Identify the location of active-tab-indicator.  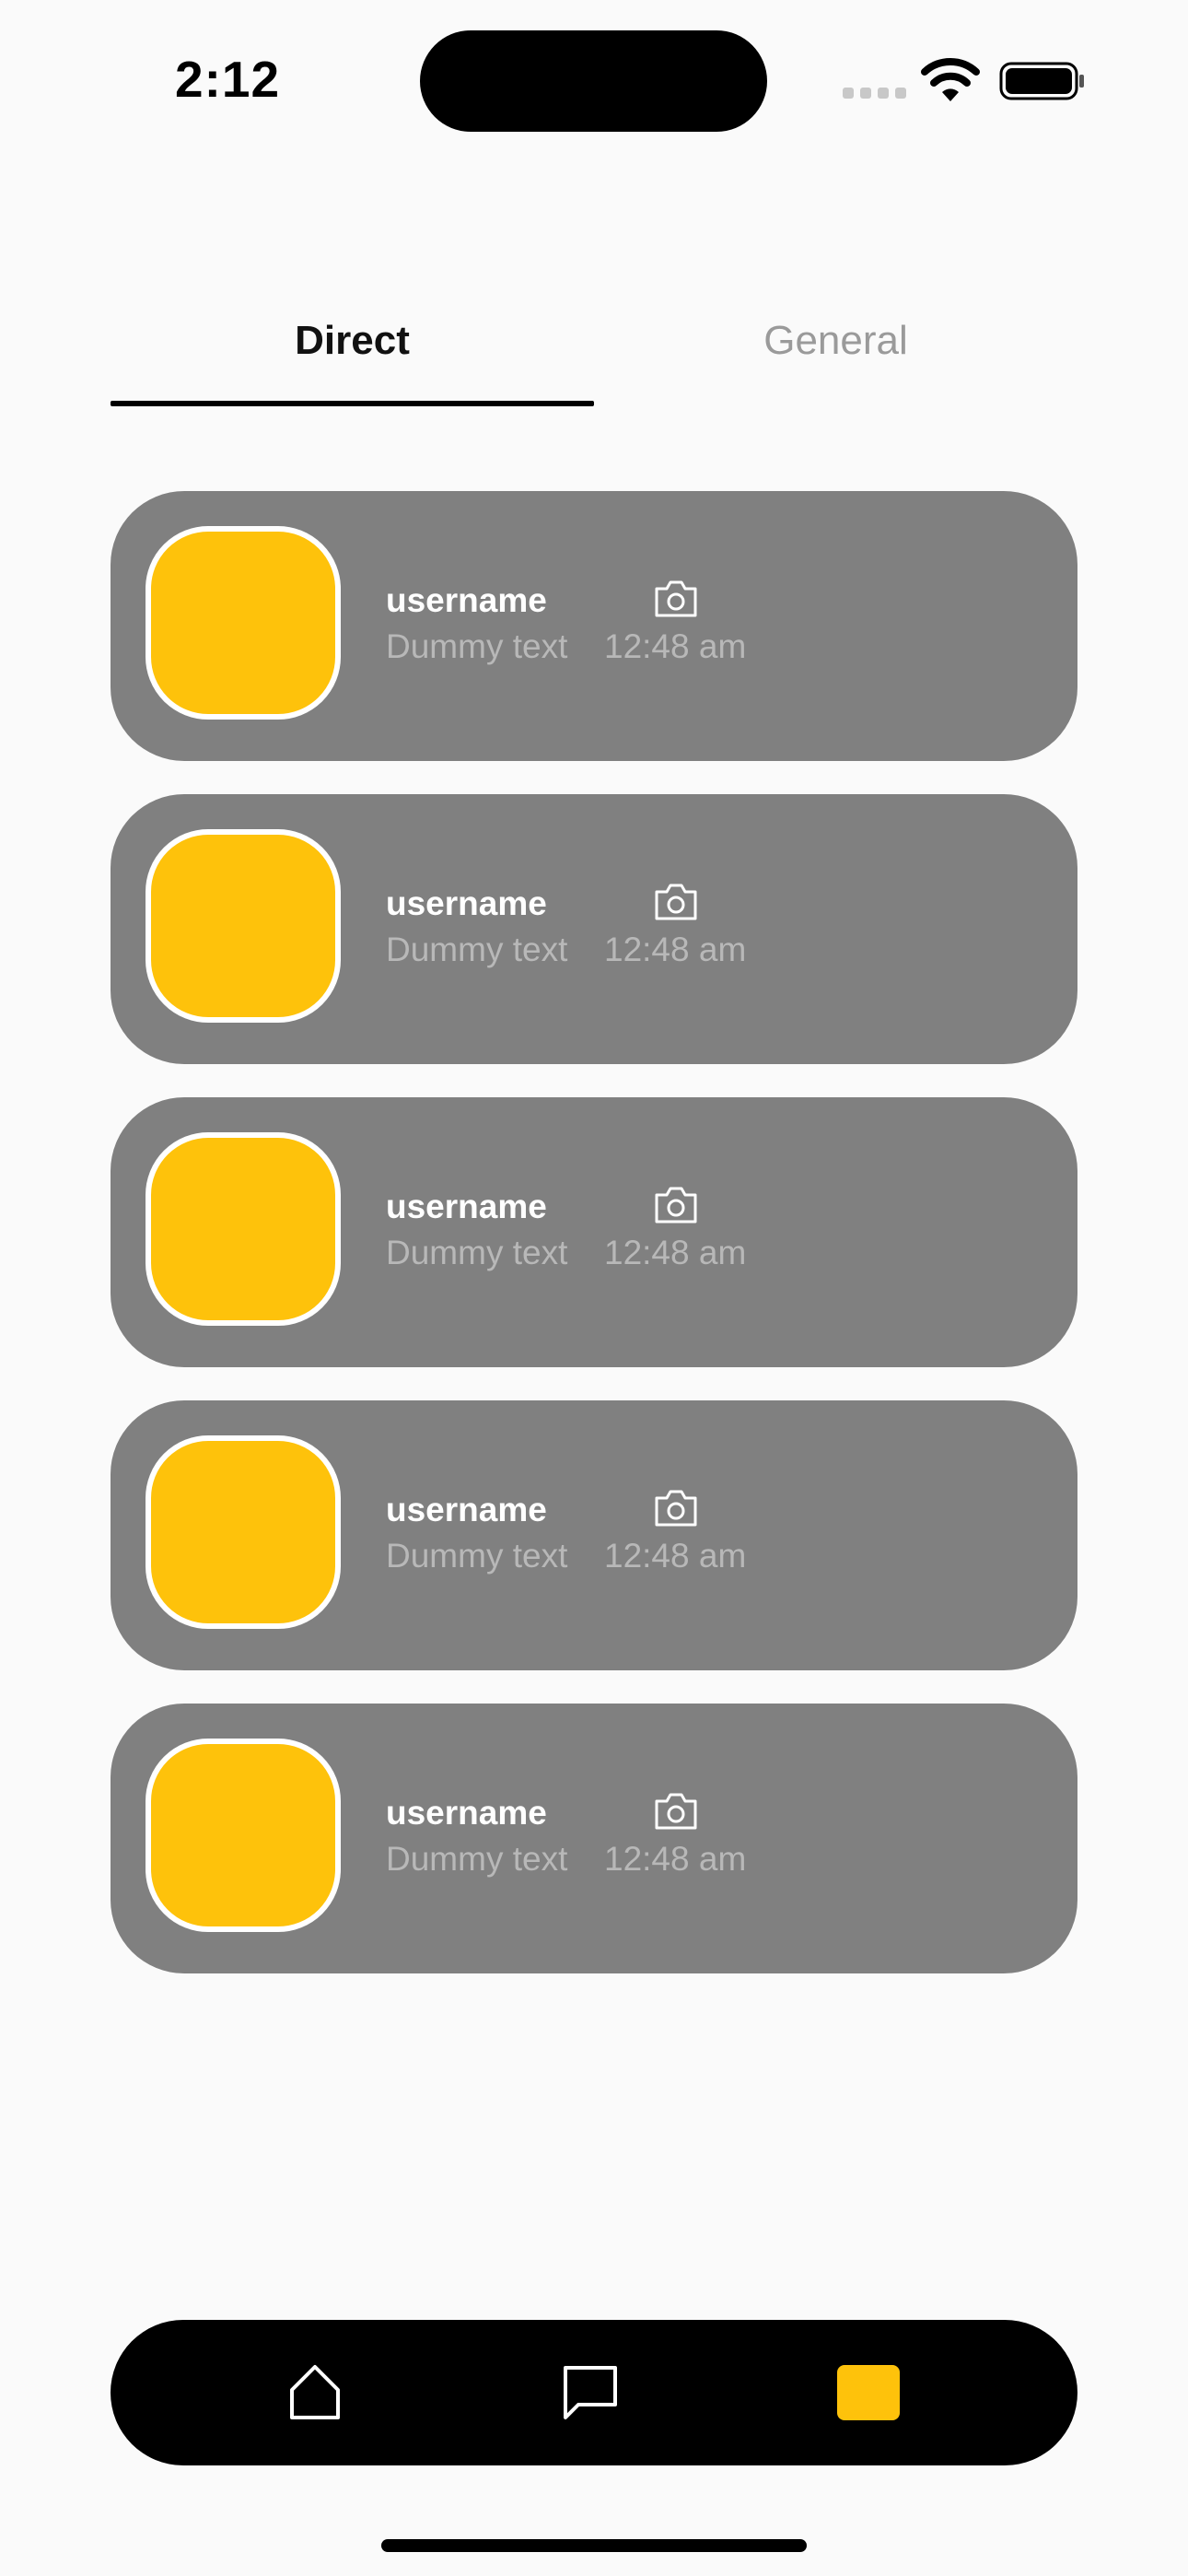
(352, 403).